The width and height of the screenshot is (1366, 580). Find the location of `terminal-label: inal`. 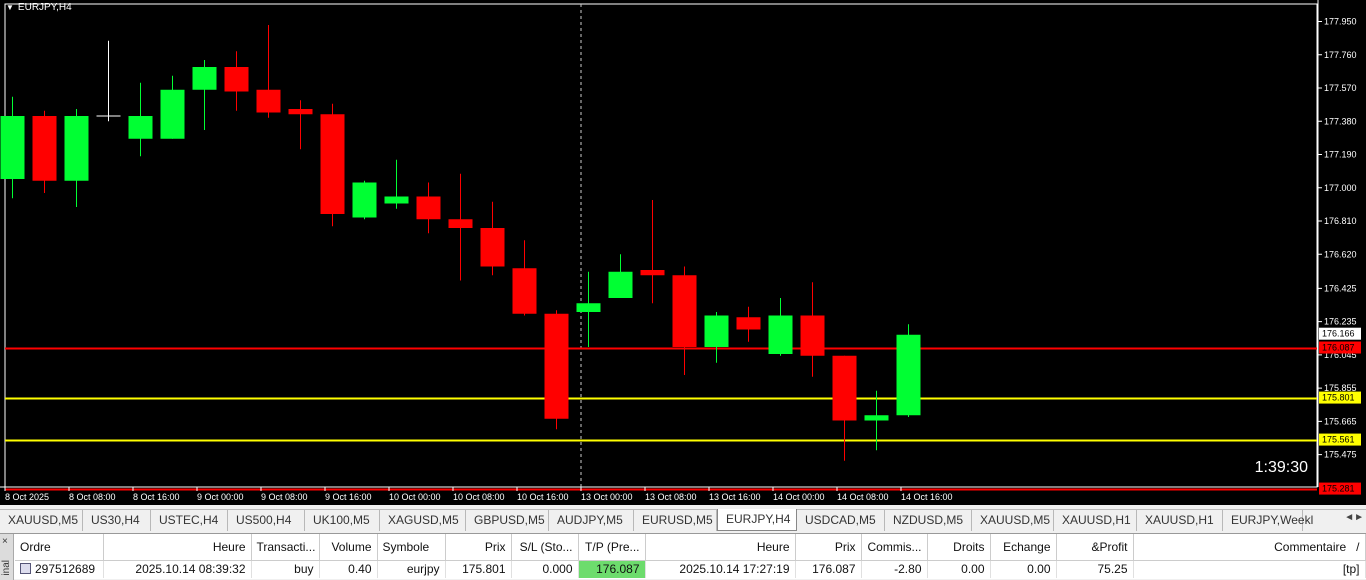

terminal-label: inal is located at coordinates (6, 568).